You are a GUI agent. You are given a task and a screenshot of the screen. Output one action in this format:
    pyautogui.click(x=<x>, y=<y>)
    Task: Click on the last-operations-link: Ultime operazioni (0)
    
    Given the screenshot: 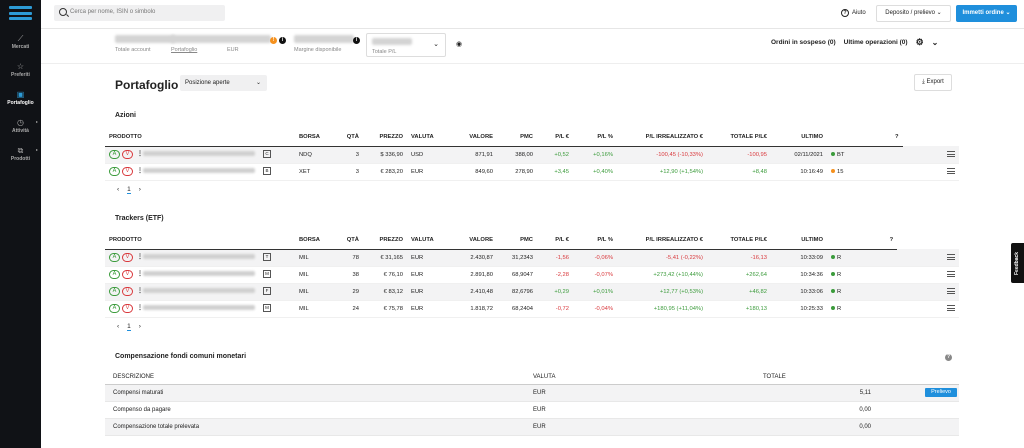 What is the action you would take?
    pyautogui.click(x=876, y=42)
    